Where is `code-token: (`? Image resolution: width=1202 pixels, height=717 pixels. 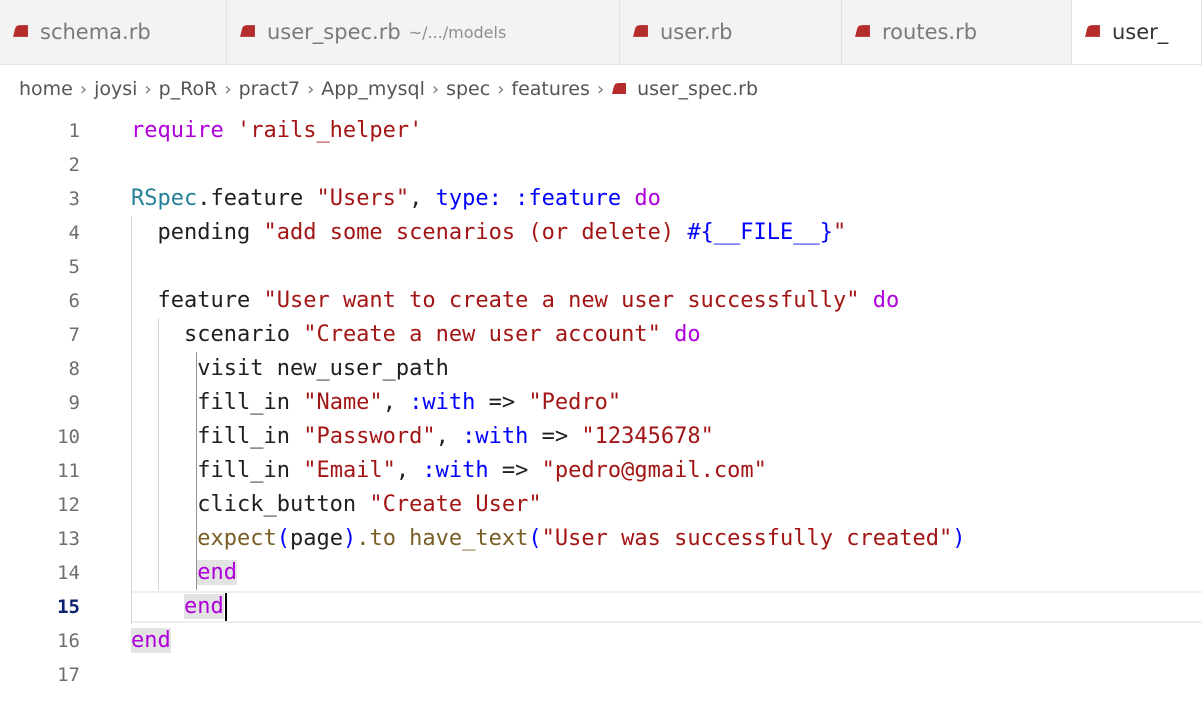
code-token: ( is located at coordinates (535, 538).